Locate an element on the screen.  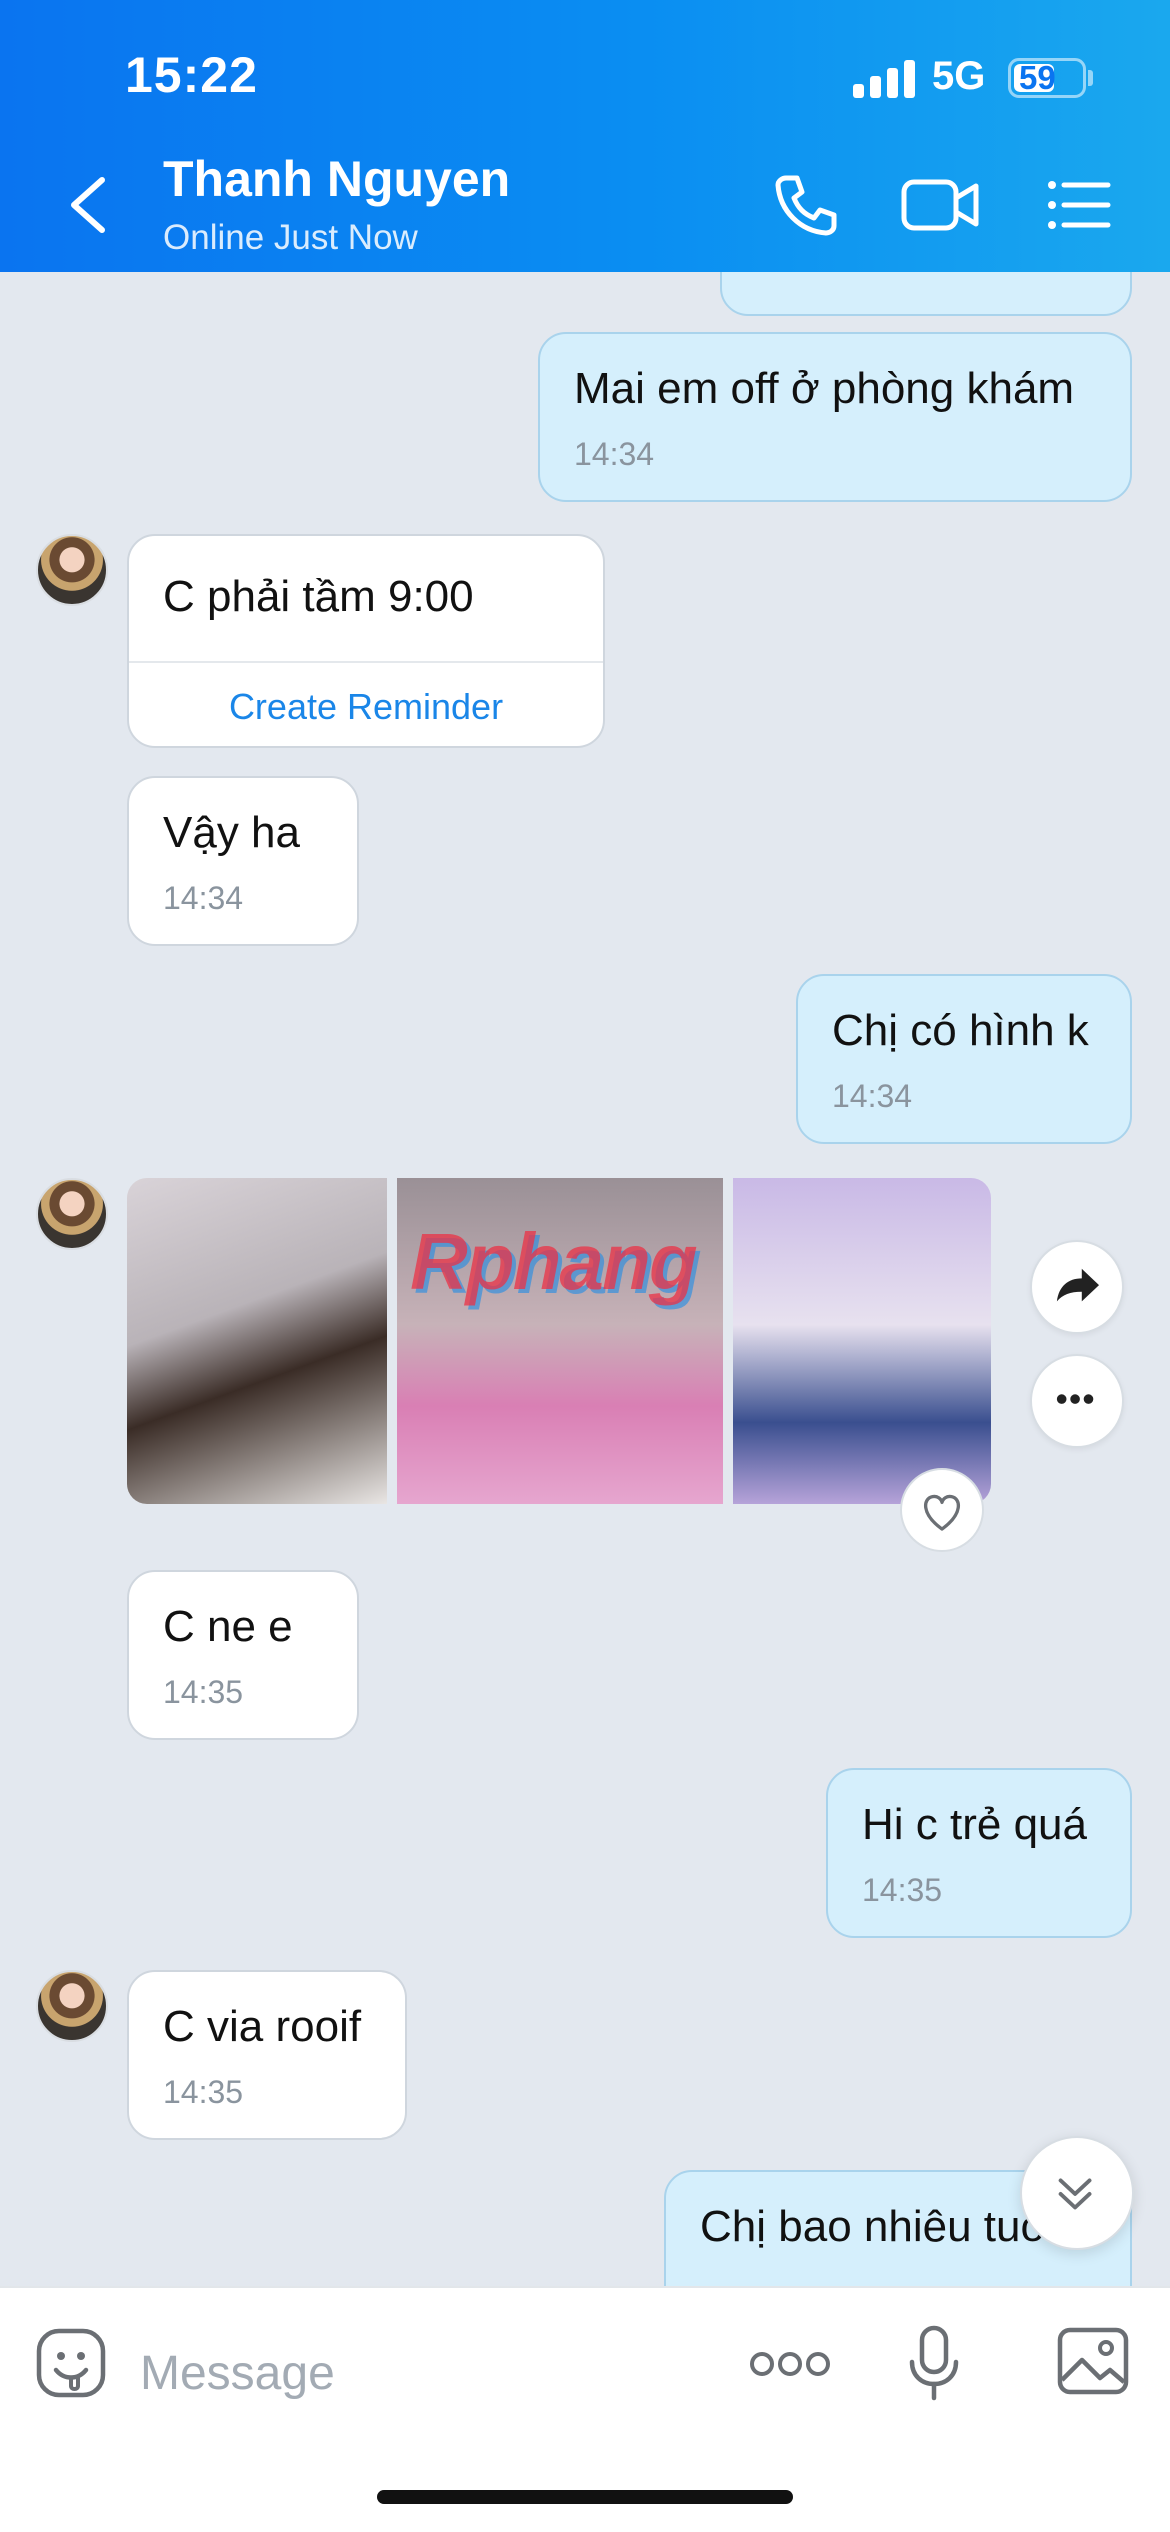
battery-level: 59 is located at coordinates (1037, 77).